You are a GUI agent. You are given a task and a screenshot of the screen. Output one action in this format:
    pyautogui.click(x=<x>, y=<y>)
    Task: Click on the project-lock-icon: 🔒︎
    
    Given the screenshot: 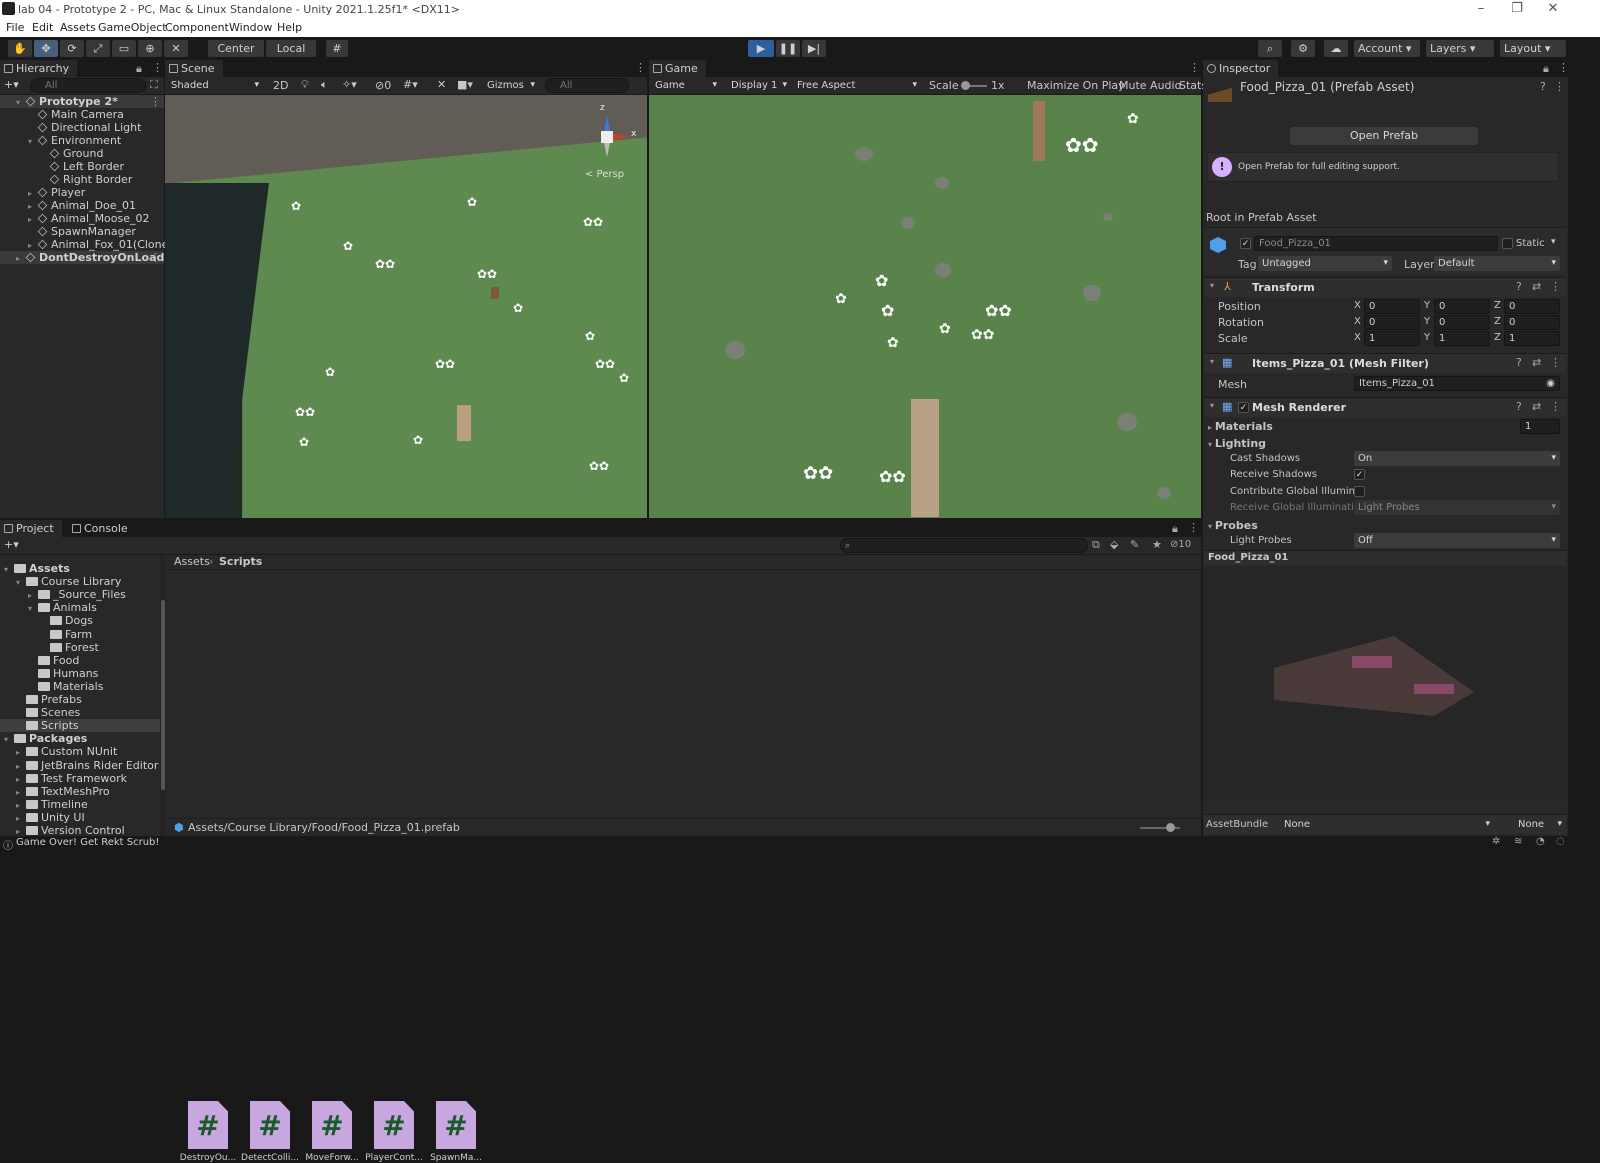 What is the action you would take?
    pyautogui.click(x=1175, y=529)
    